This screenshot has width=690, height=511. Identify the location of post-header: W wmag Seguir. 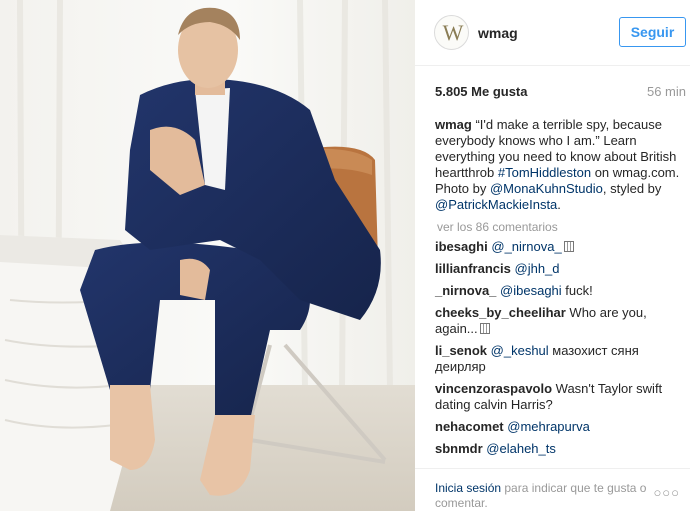
(552, 33).